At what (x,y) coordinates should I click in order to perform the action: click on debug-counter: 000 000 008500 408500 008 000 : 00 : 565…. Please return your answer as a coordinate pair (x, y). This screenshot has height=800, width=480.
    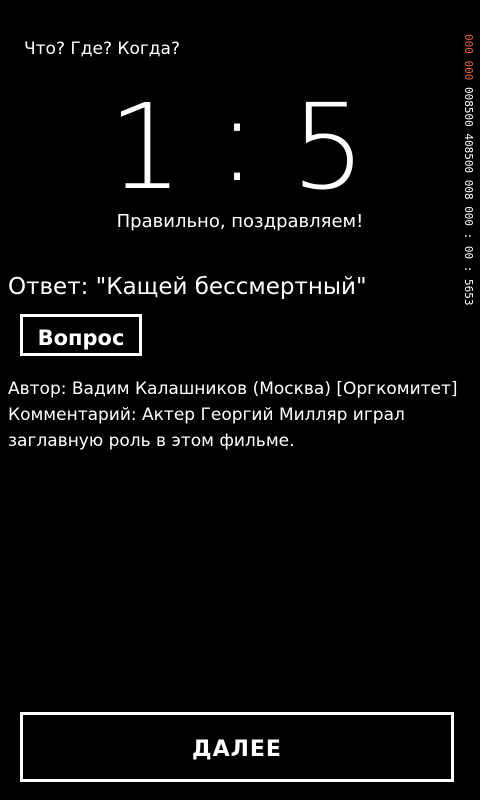
    Looking at the image, I should click on (468, 170).